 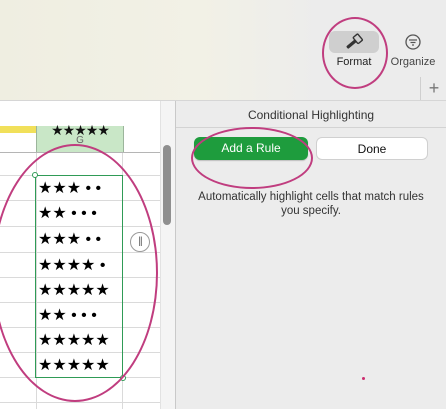 I want to click on panel-title-divider, so click(x=311, y=127).